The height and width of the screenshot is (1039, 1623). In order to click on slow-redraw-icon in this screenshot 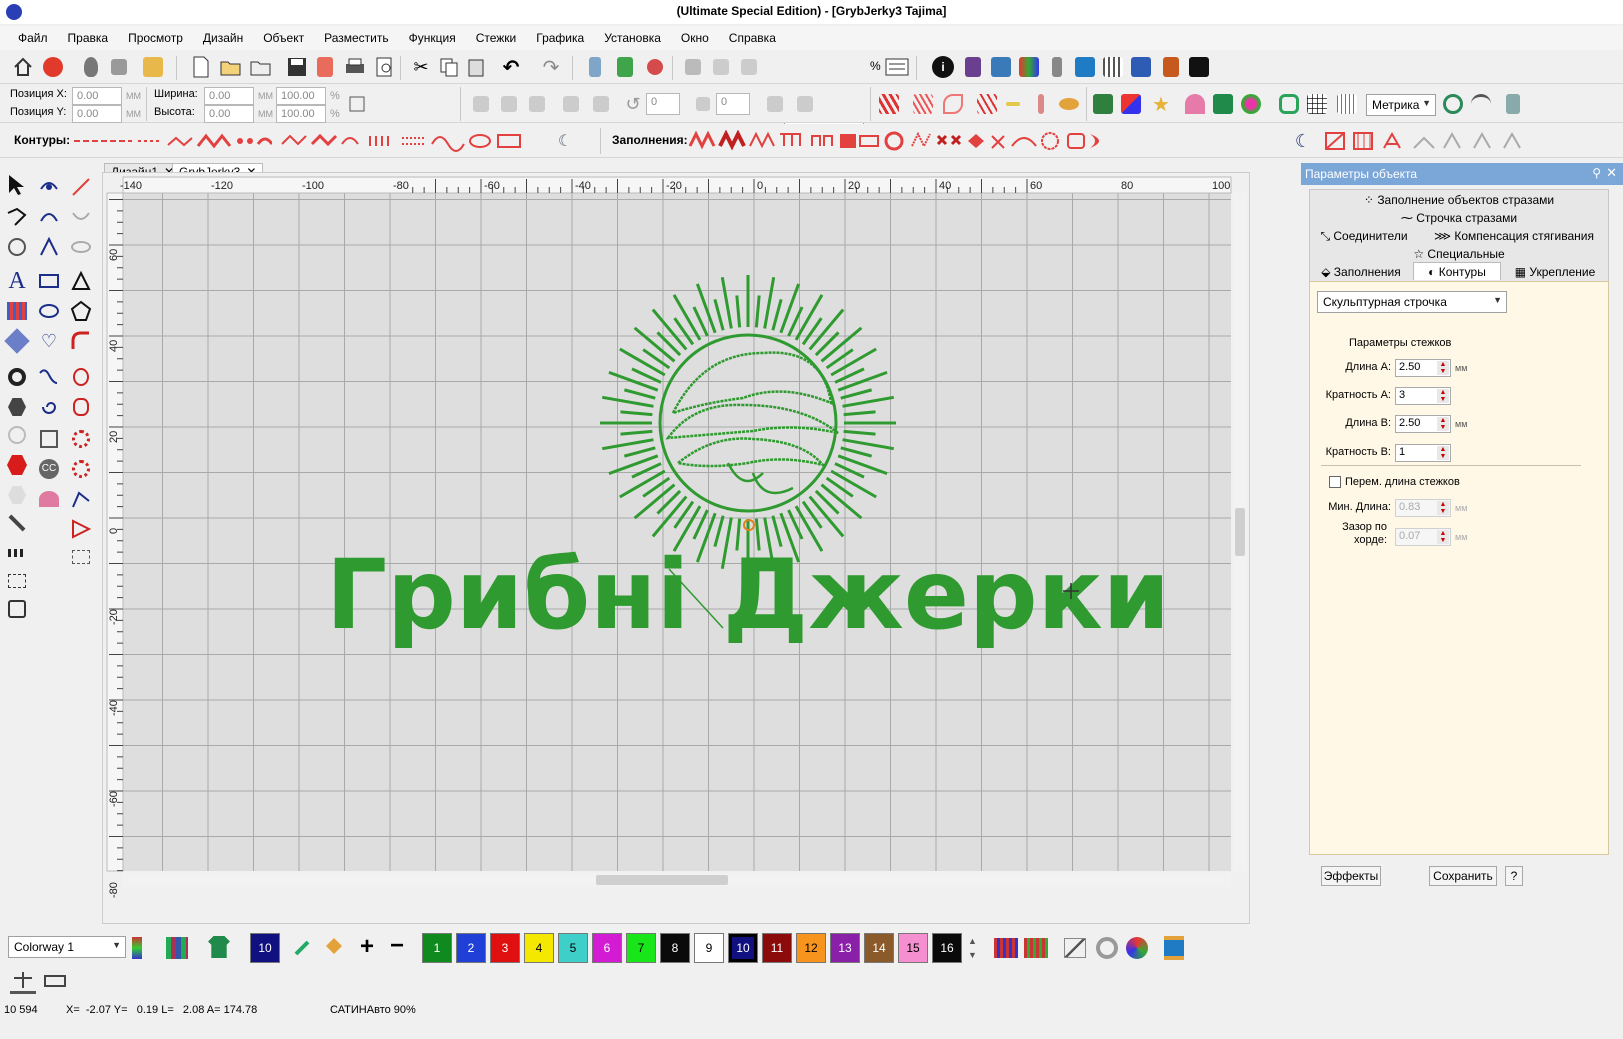, I will do `click(749, 67)`.